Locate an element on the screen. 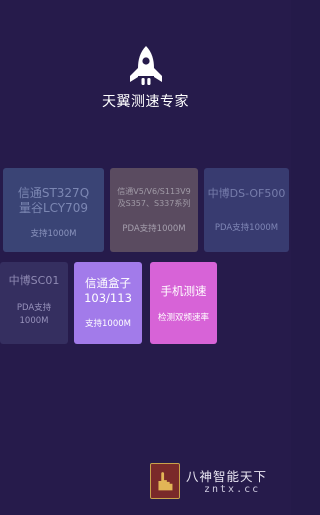 This screenshot has width=320, height=515. tile-name-line: 信通盒子 is located at coordinates (108, 283).